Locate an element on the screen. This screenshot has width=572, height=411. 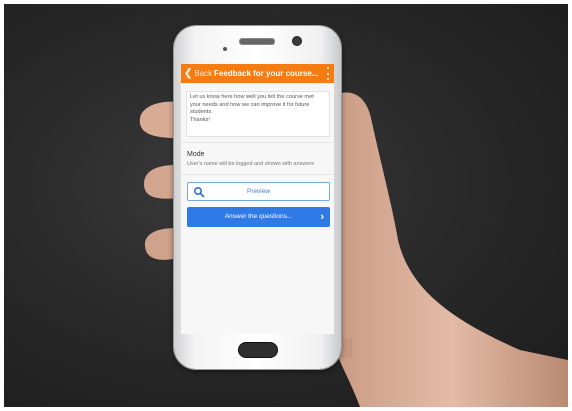
home-button is located at coordinates (258, 350).